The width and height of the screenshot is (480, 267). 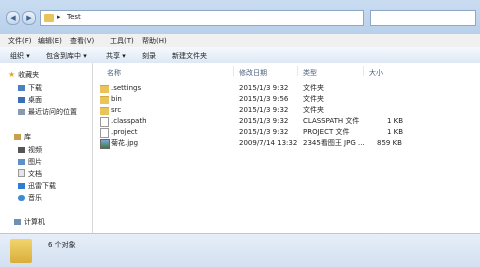 I want to click on file-date: 2009/7/14 13:32, so click(x=268, y=143).